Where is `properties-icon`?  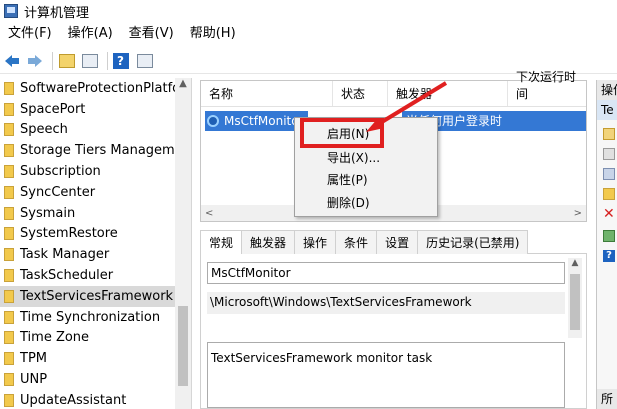 properties-icon is located at coordinates (609, 194).